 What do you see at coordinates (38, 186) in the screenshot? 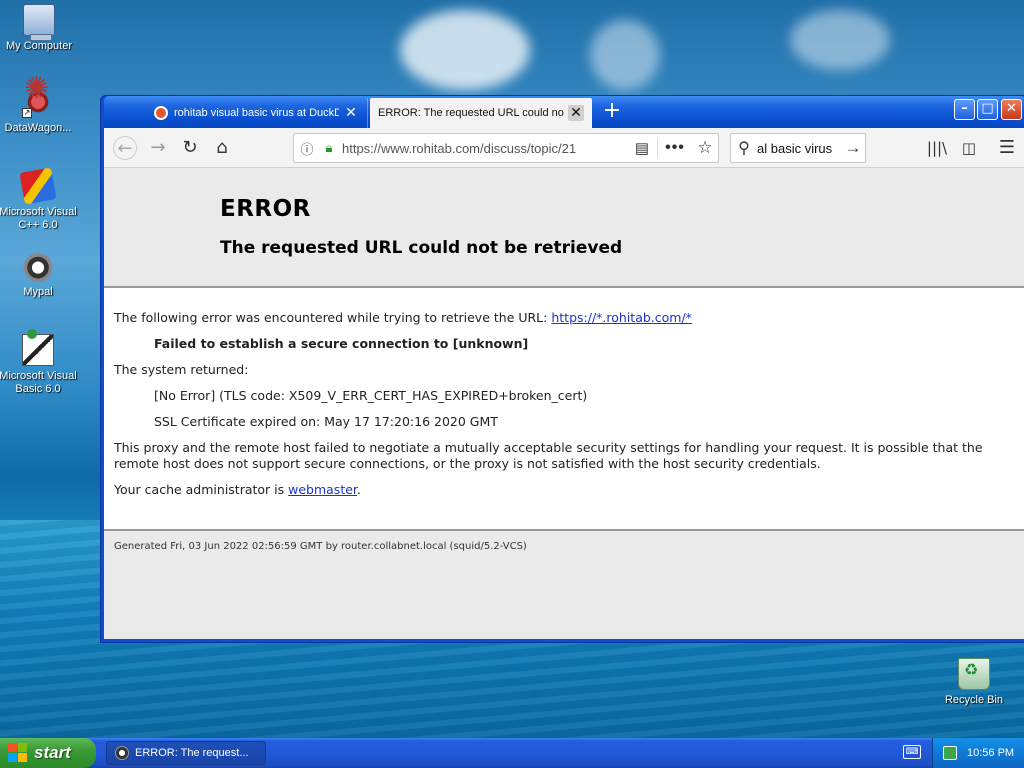
I see `visual-cpp-icon` at bounding box center [38, 186].